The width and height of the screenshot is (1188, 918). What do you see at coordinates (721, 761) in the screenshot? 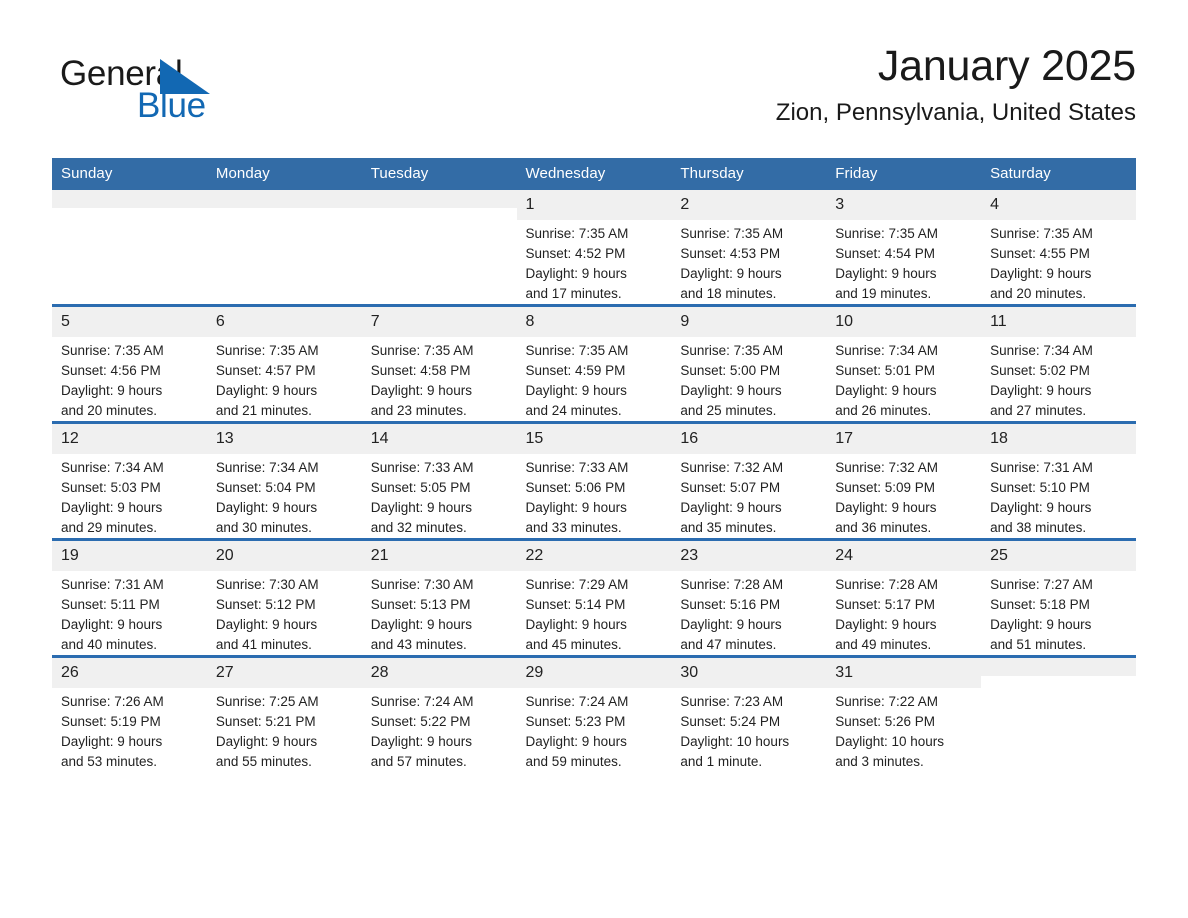
I see `daylight-text-line2: and 1 minute.` at bounding box center [721, 761].